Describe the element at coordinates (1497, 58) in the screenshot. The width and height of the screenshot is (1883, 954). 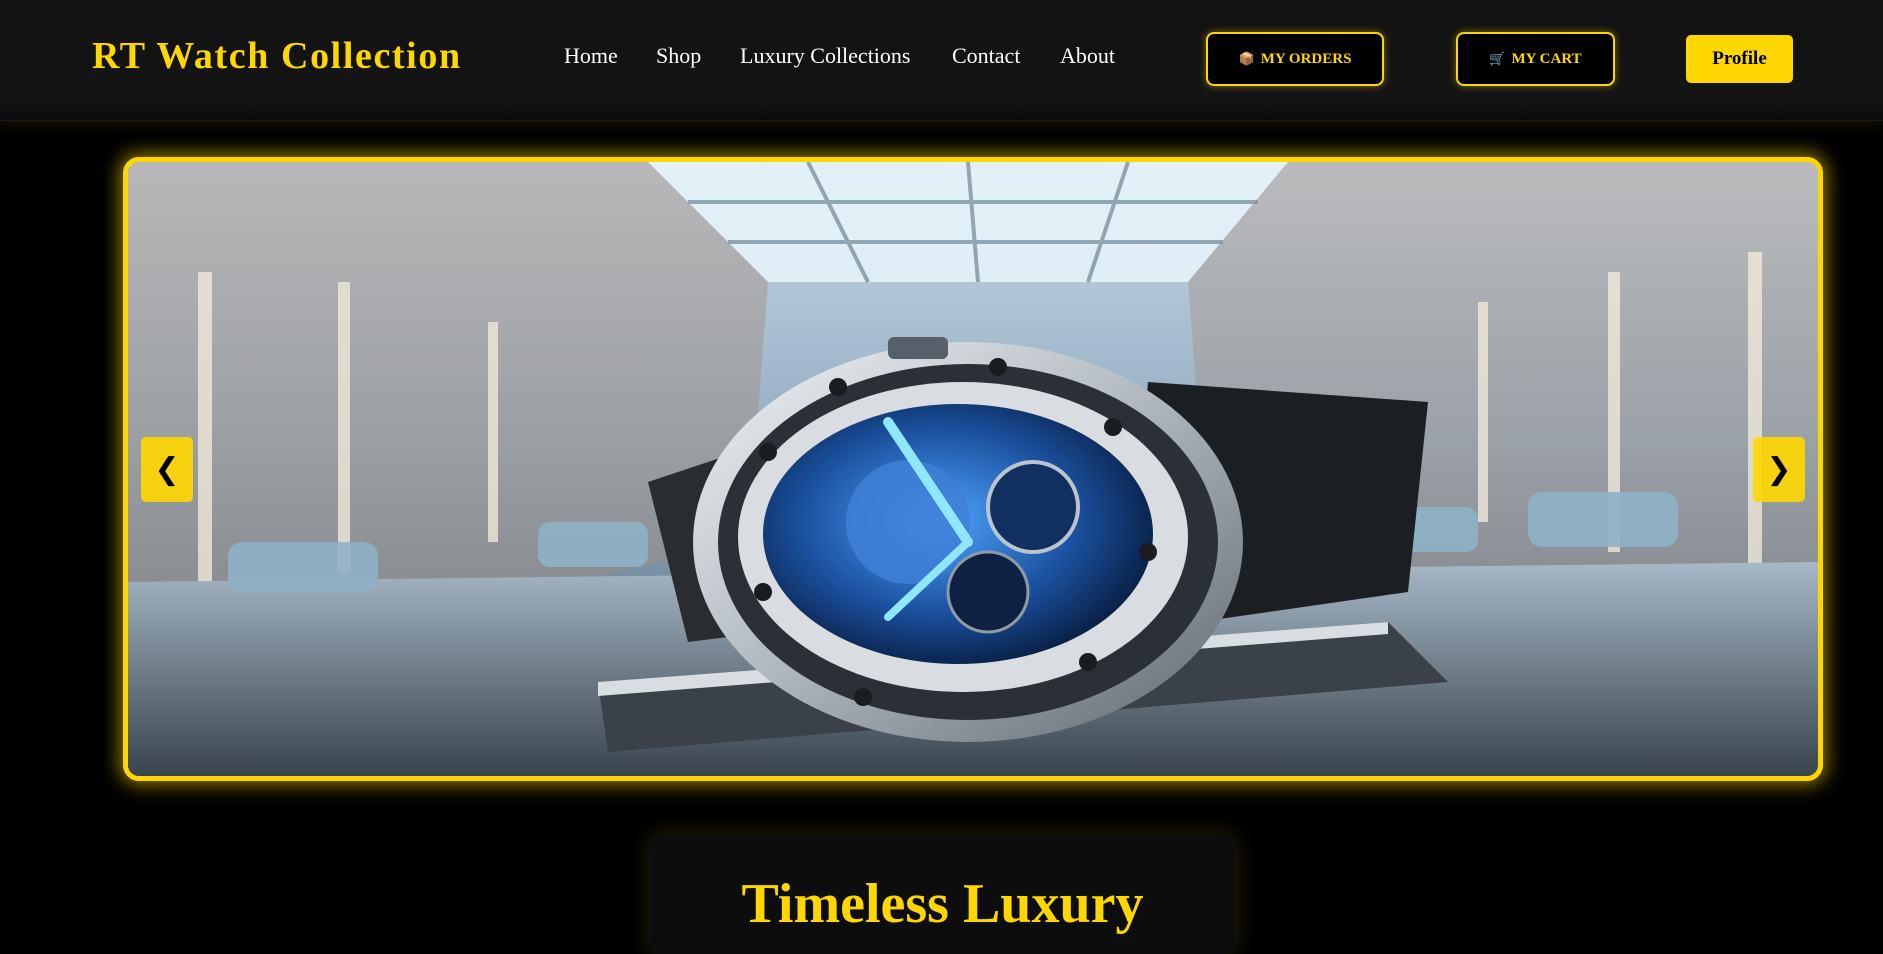
I see `cart-icon: 🛒` at that location.